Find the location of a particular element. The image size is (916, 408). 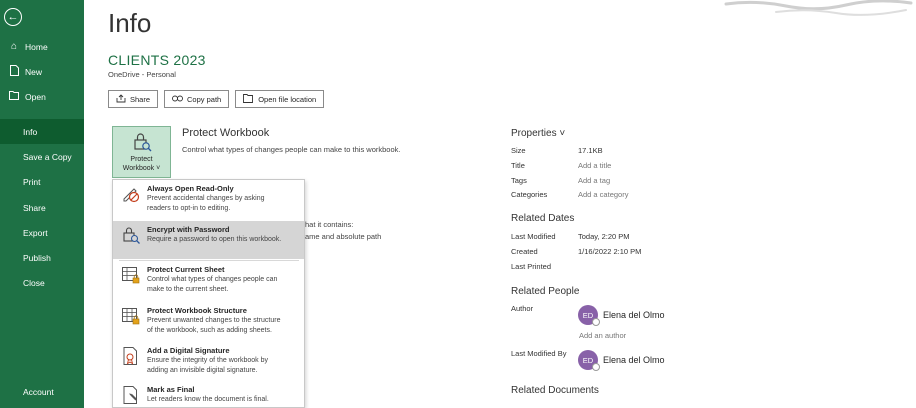

share-icon is located at coordinates (121, 99).